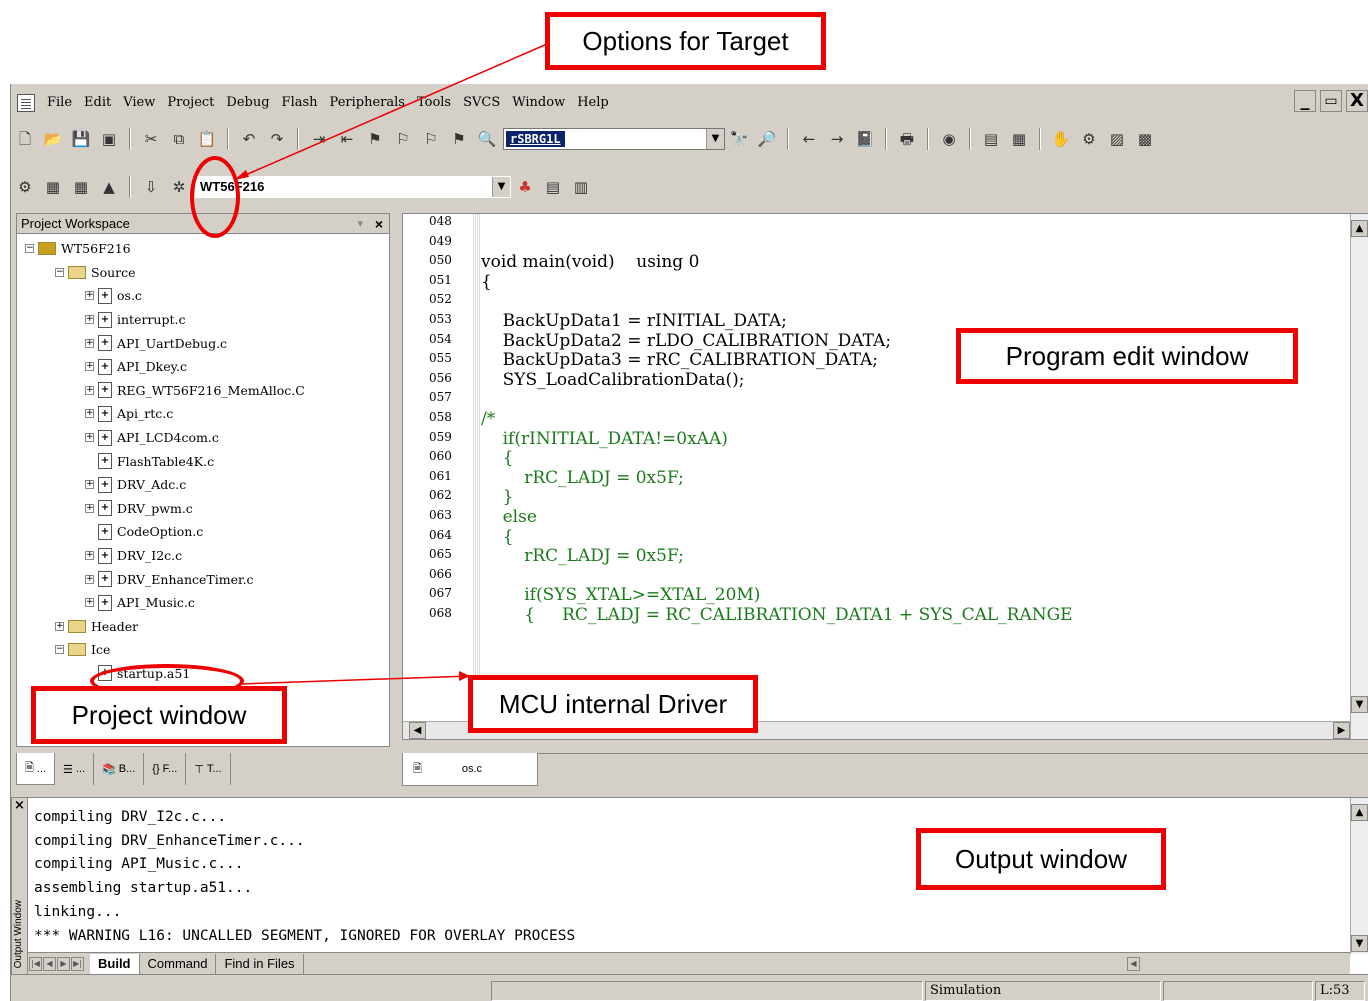 The height and width of the screenshot is (1001, 1368). Describe the element at coordinates (1359, 943) in the screenshot. I see `scroll-down-icon: ▼` at that location.